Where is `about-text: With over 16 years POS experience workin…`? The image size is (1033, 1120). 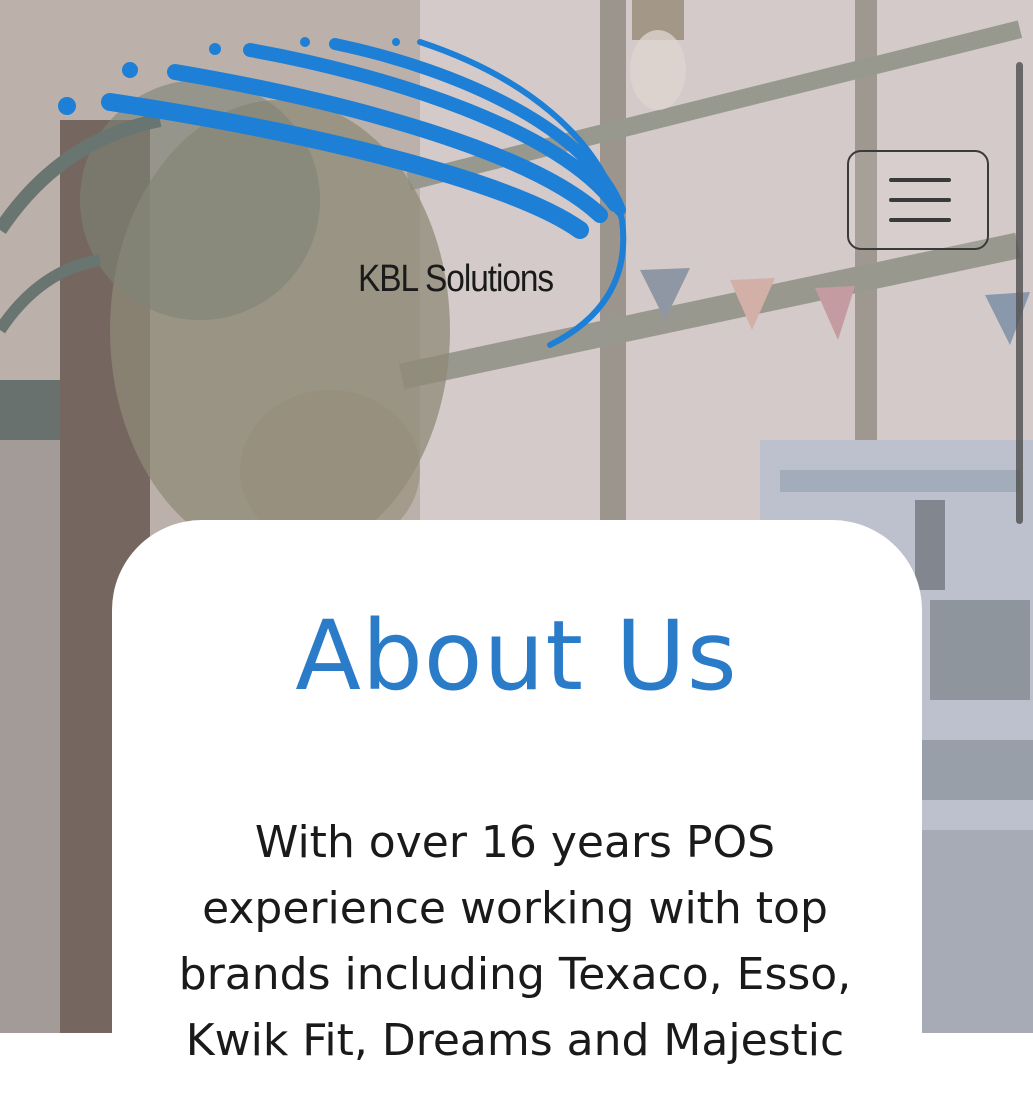
about-text: With over 16 years POS experience workin… is located at coordinates (515, 941).